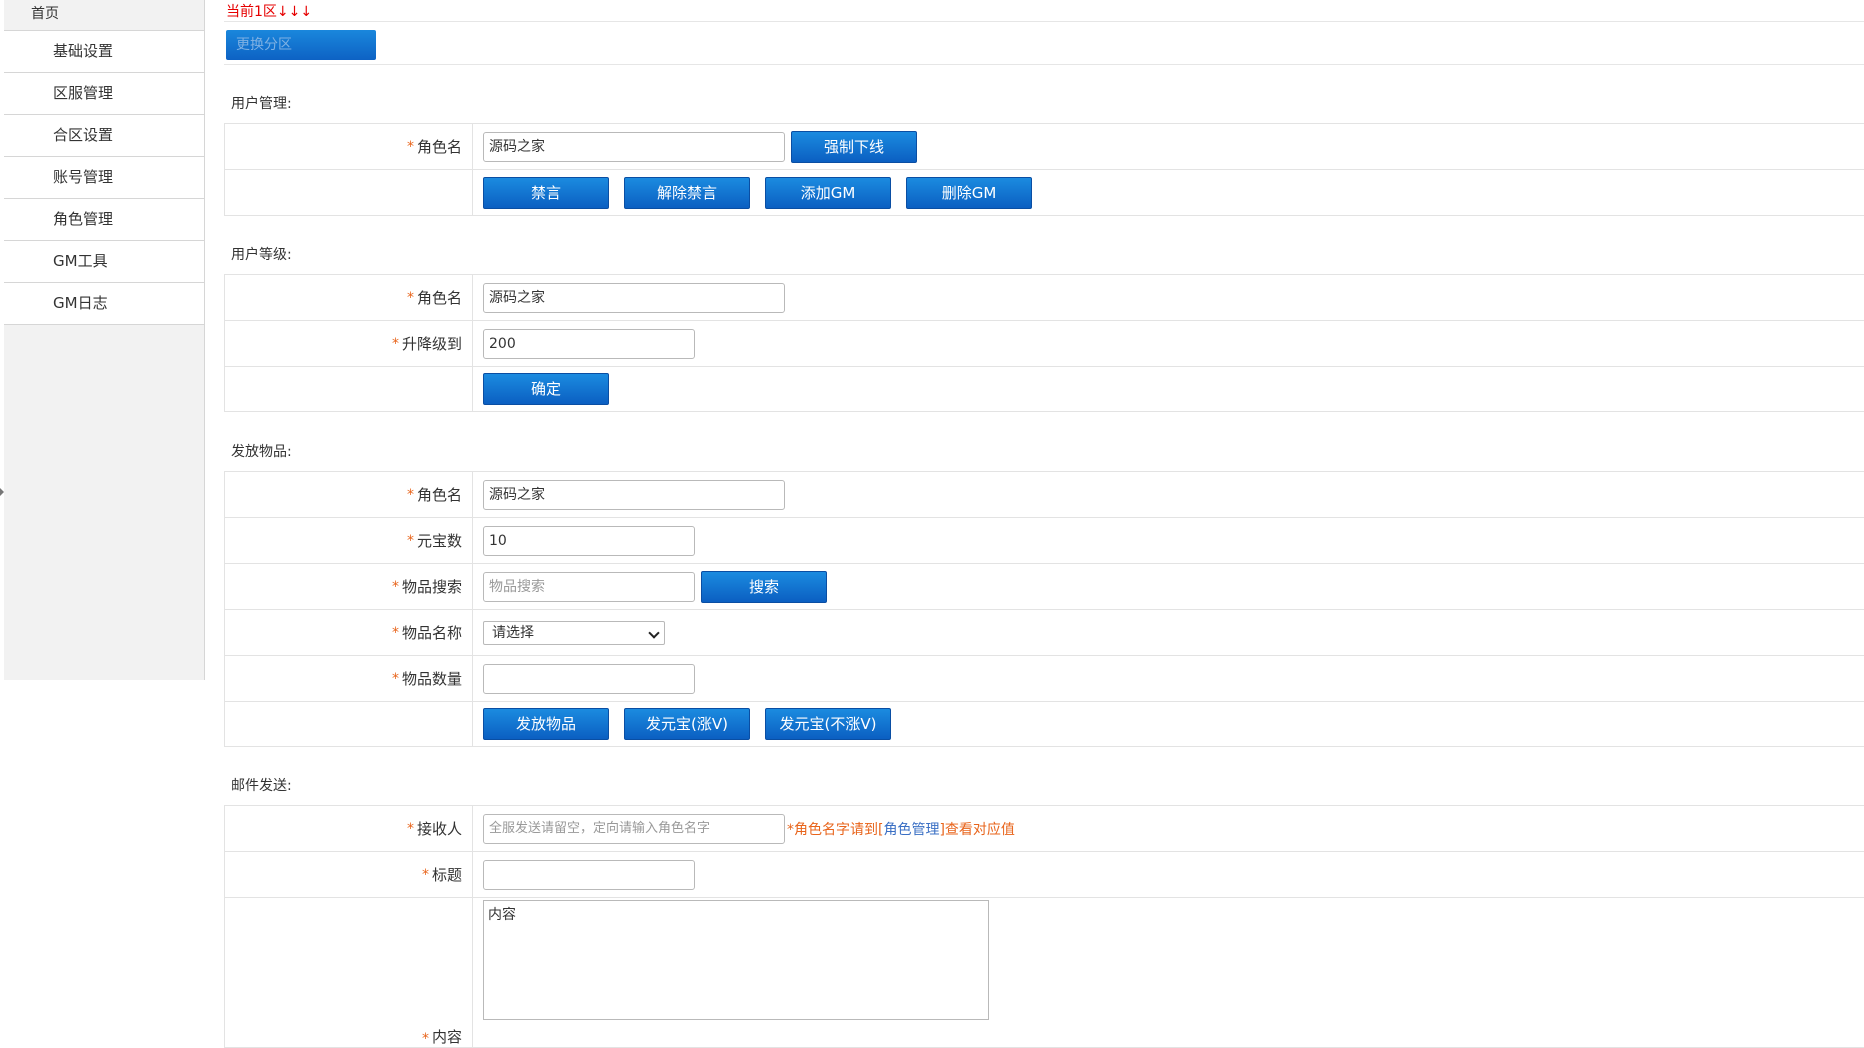 This screenshot has height=1048, width=1864. Describe the element at coordinates (764, 586) in the screenshot. I see `search-button: 搜索` at that location.